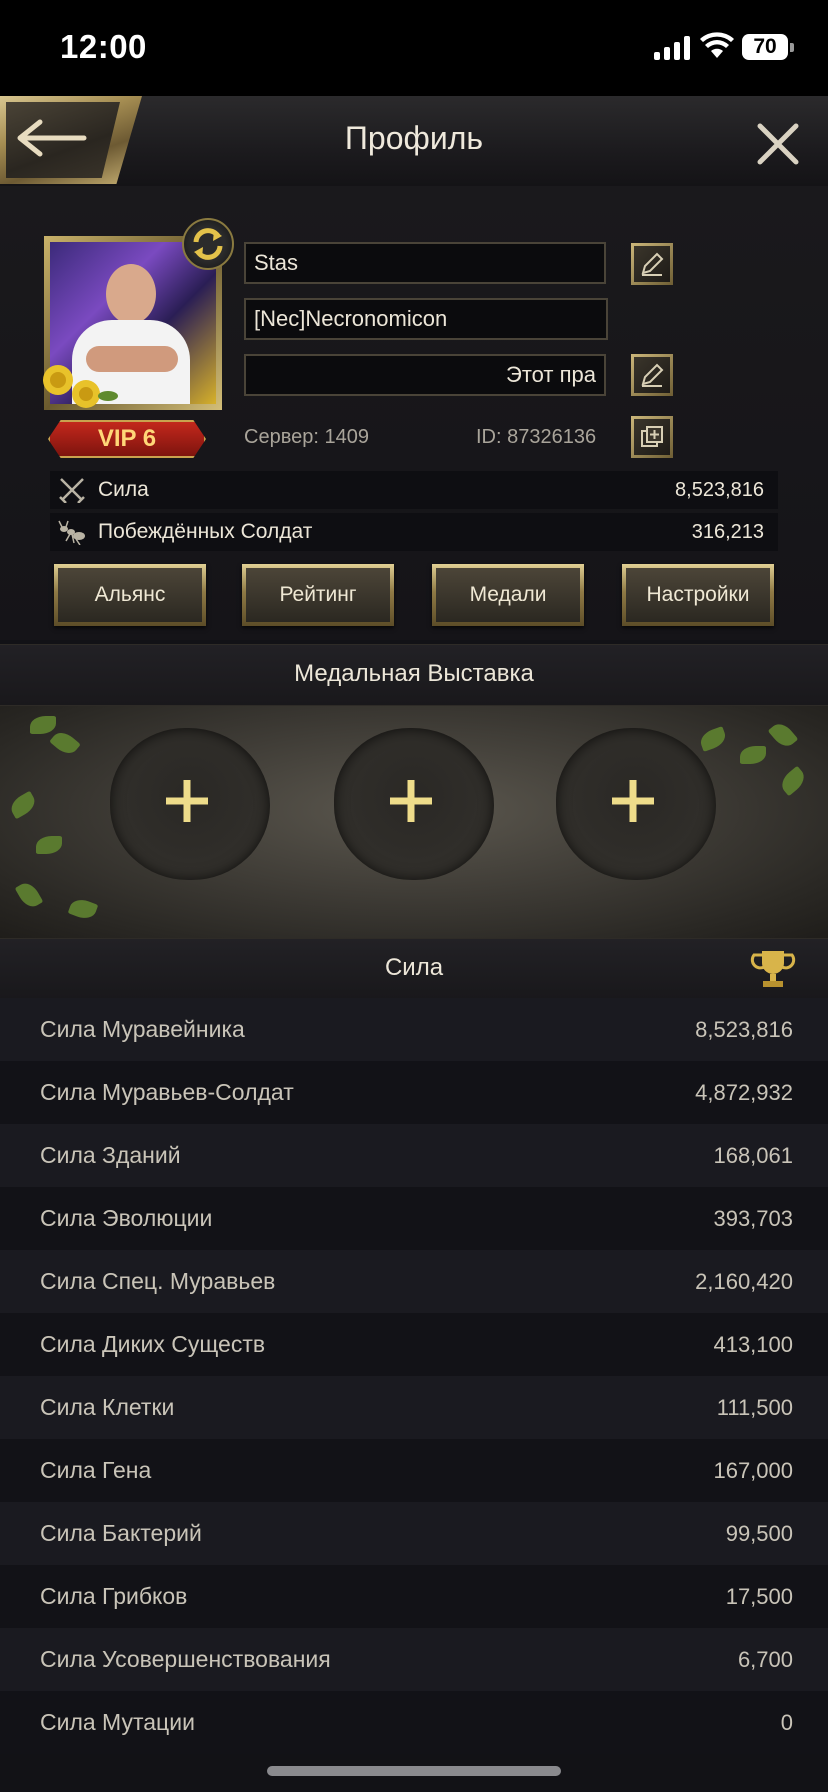 Image resolution: width=828 pixels, height=1792 pixels. What do you see at coordinates (414, 490) in the screenshot?
I see `stat-row-power: Сила 8,523,816` at bounding box center [414, 490].